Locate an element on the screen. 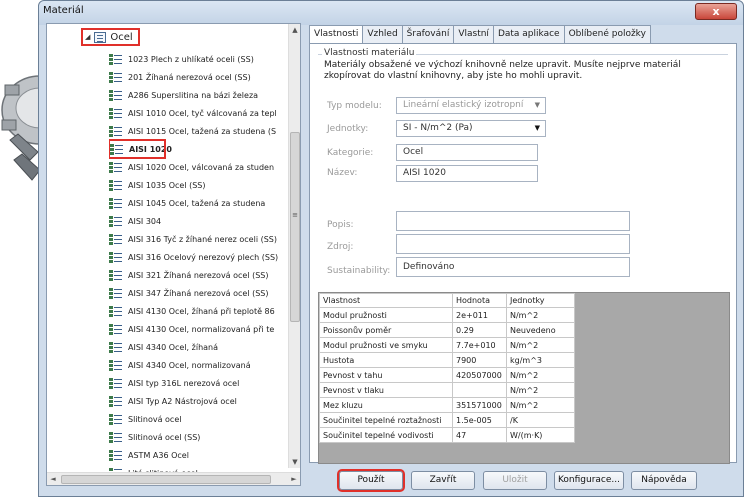 The image size is (750, 497). tree-item: AISI 4340 Ocel, žíhaná is located at coordinates (199, 347).